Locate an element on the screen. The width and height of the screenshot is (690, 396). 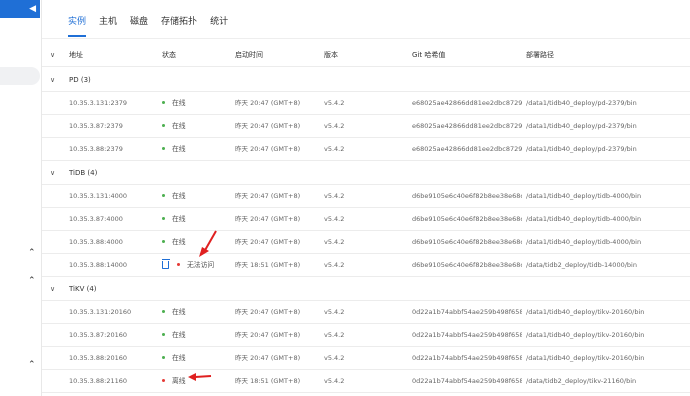
group-row: ∨ TiDB (4) is located at coordinates (366, 173).